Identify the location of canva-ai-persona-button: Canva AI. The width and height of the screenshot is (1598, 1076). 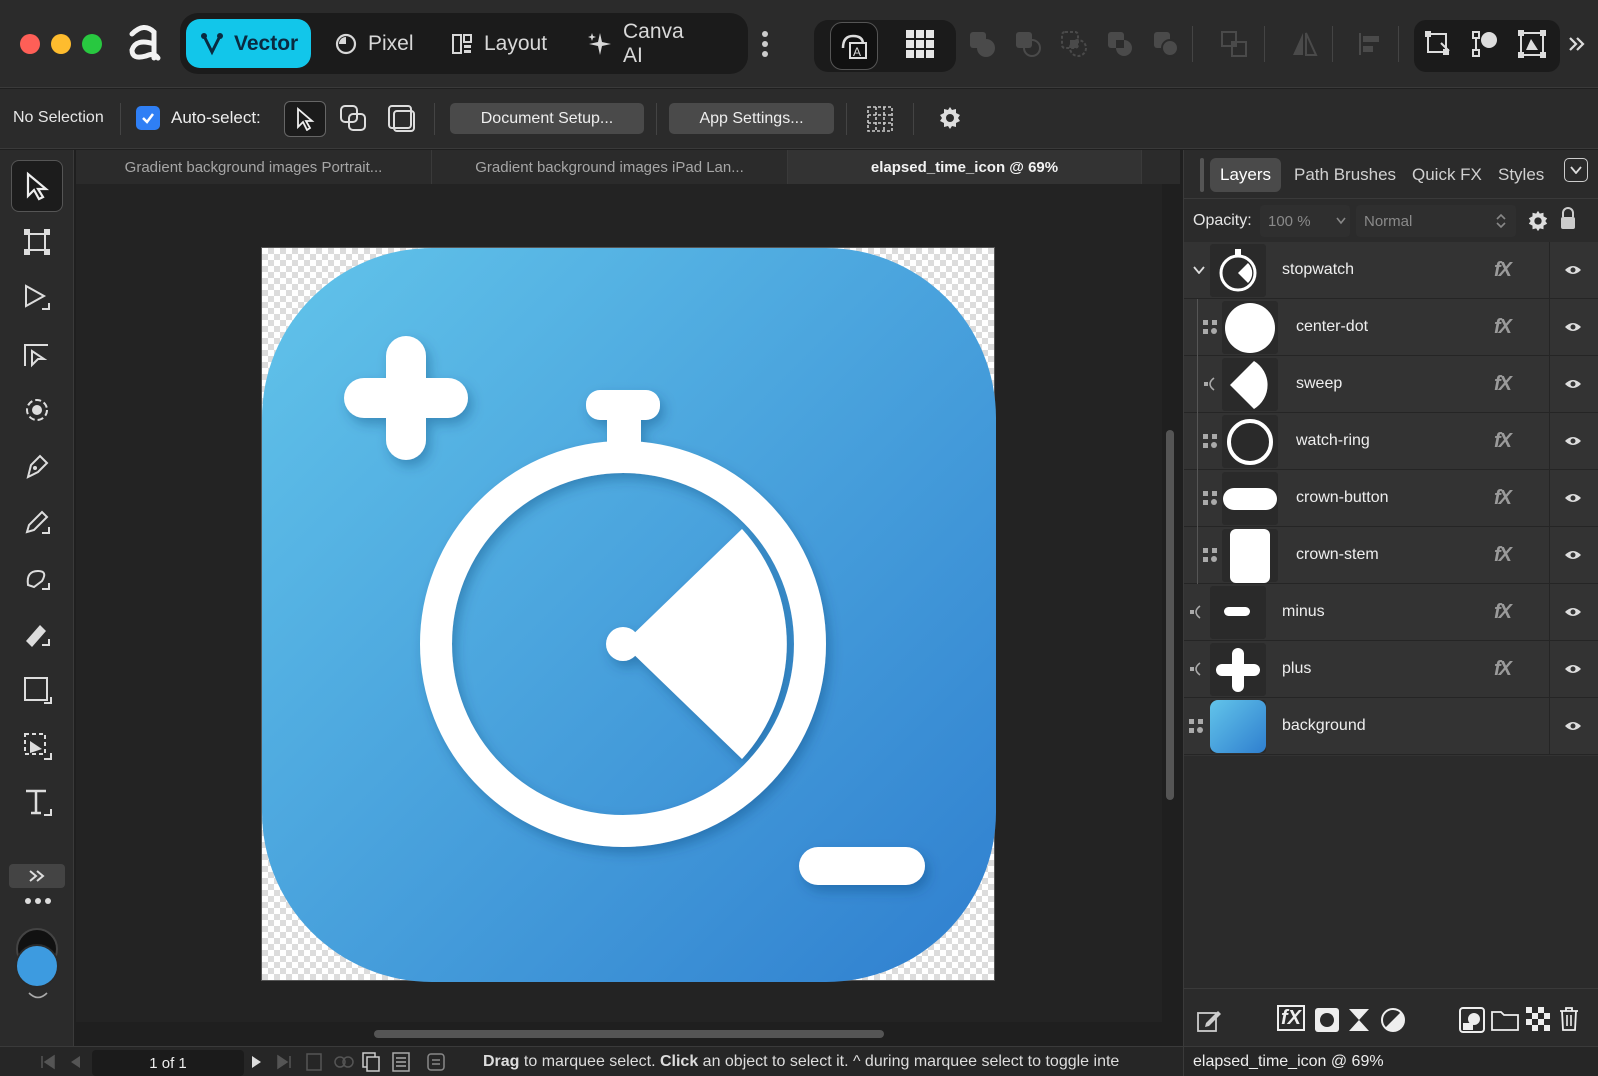
(643, 43).